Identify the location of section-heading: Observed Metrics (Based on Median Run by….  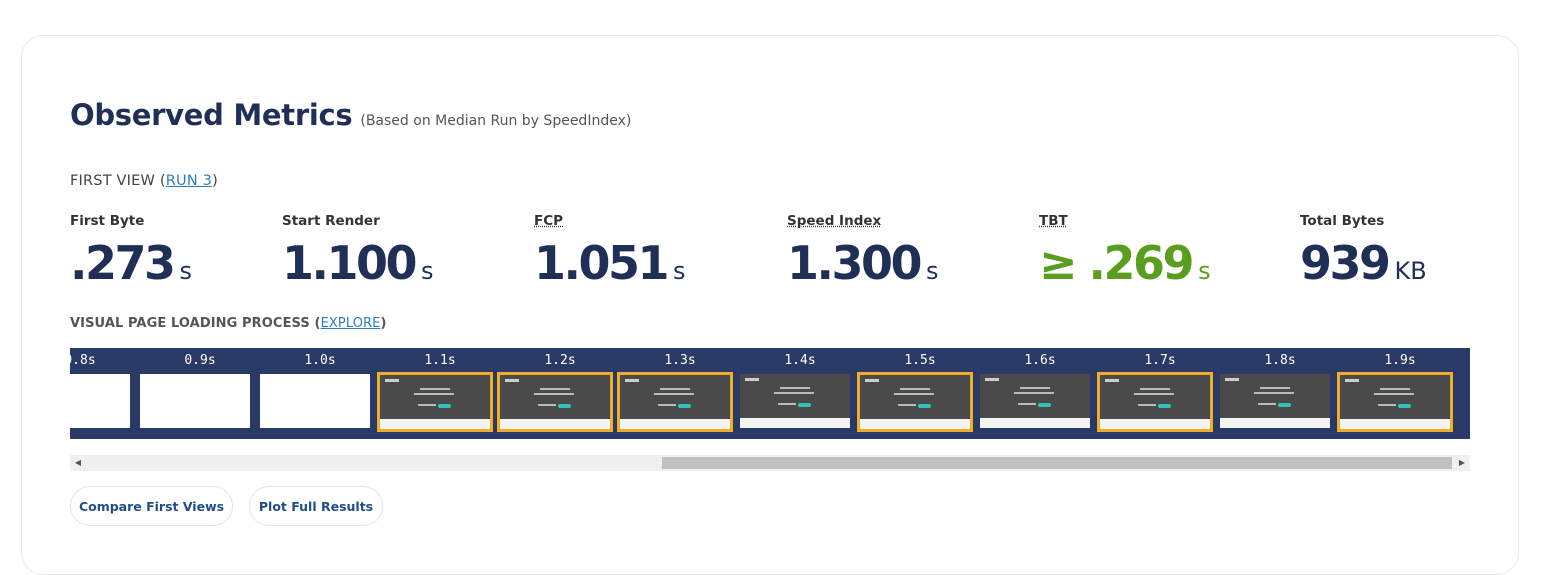
(350, 115).